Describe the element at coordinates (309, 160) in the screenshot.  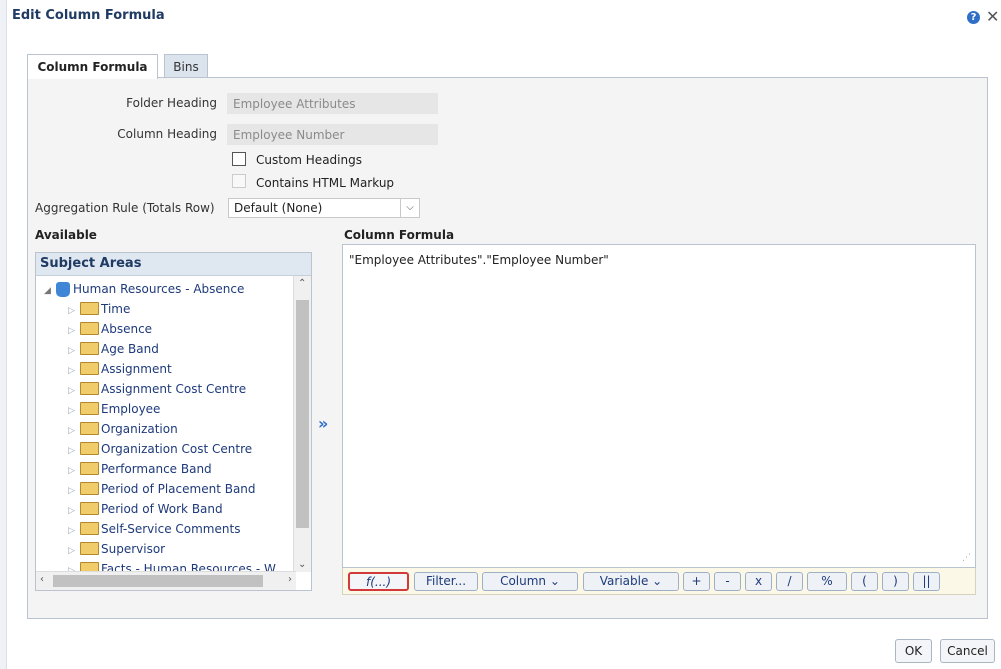
I see `custom-headings-label: Custom Headings` at that location.